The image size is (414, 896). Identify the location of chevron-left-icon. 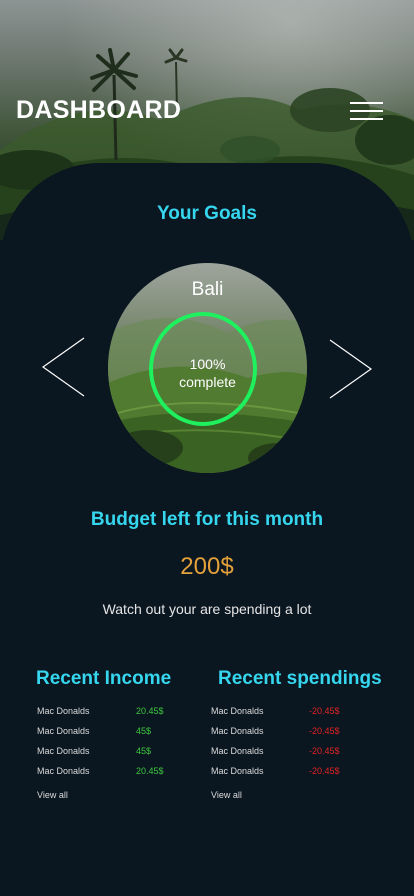
(63, 367).